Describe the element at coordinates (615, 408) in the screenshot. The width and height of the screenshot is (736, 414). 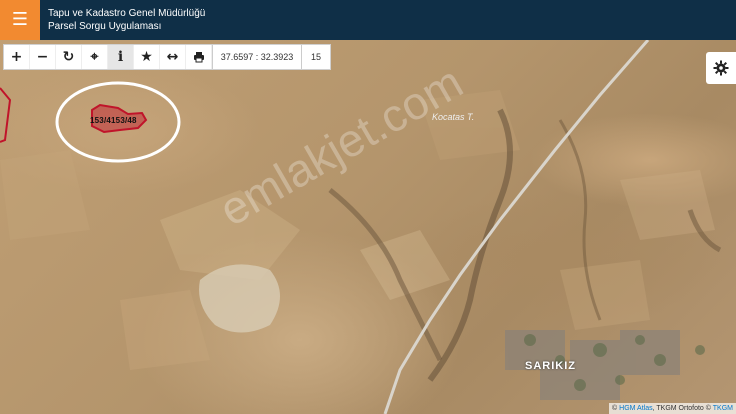
I see `attribution-prefix: ©` at that location.